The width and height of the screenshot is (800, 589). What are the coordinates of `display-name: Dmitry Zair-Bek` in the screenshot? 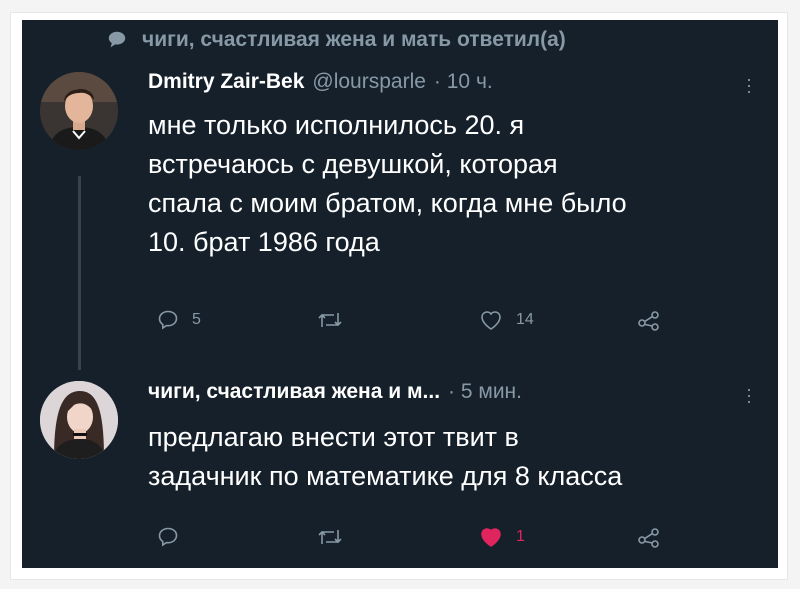 It's located at (226, 82).